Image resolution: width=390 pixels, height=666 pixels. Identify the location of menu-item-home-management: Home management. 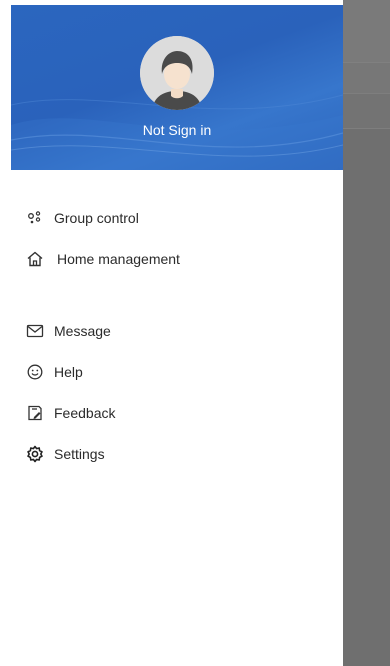
(171, 259).